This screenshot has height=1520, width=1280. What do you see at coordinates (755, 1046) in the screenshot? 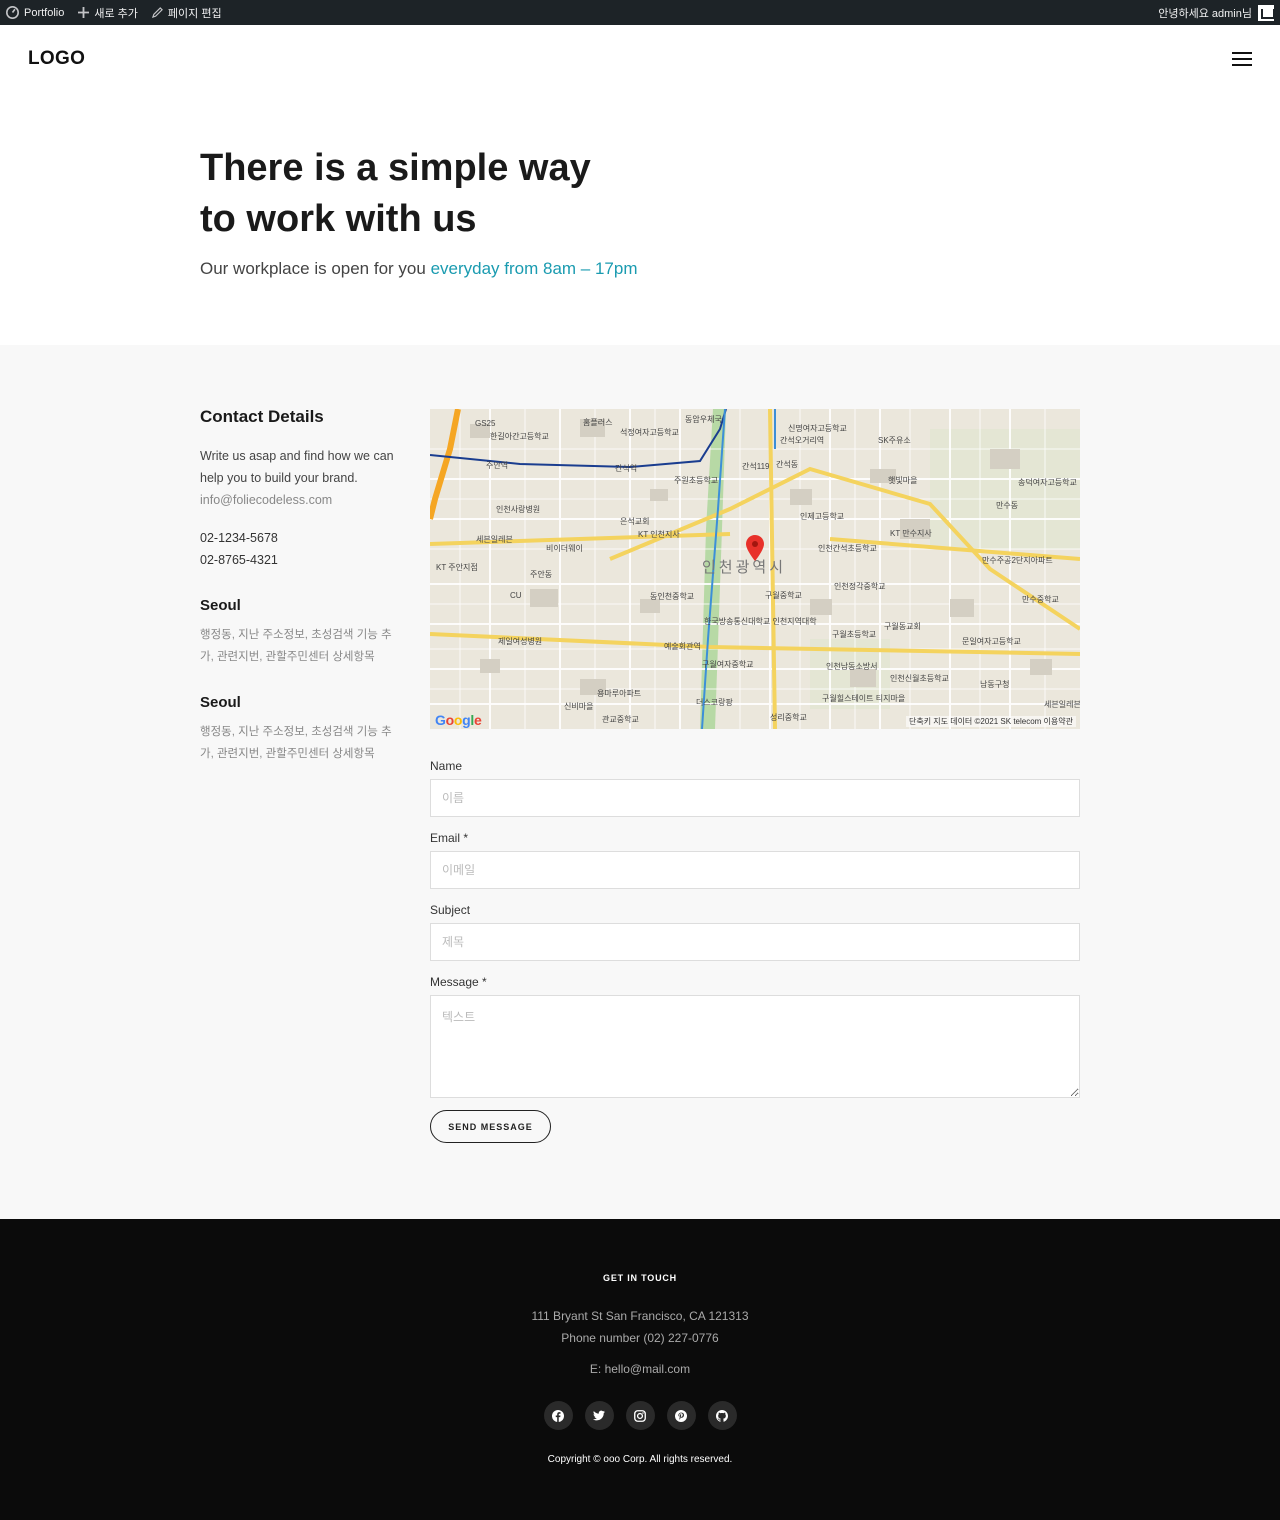
I see `message-field` at bounding box center [755, 1046].